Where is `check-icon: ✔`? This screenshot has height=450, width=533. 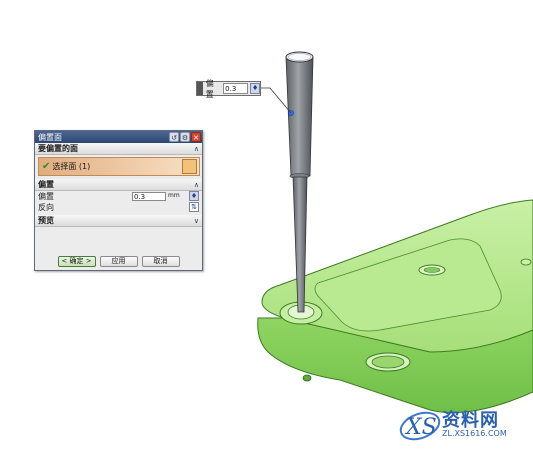
check-icon: ✔ is located at coordinates (46, 166).